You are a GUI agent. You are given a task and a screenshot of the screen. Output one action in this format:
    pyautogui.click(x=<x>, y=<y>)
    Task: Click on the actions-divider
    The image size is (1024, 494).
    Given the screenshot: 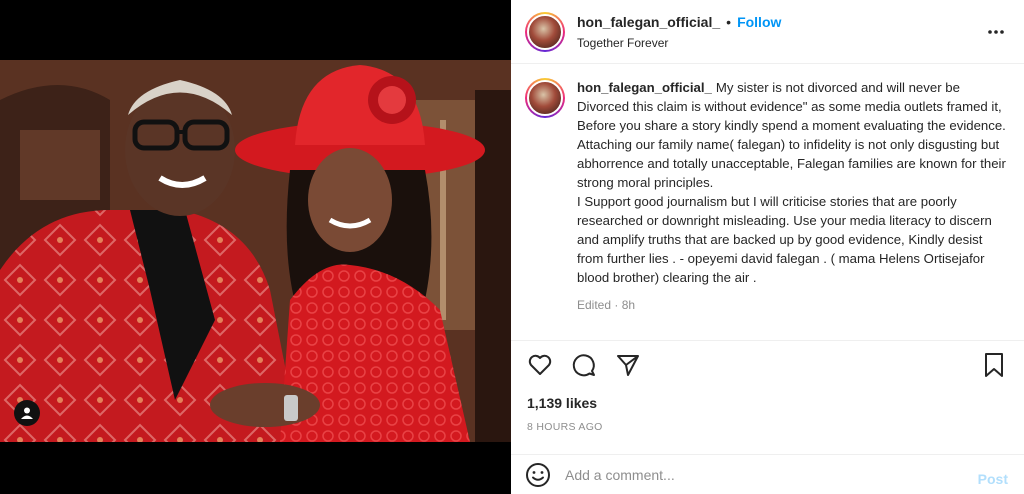 What is the action you would take?
    pyautogui.click(x=767, y=340)
    